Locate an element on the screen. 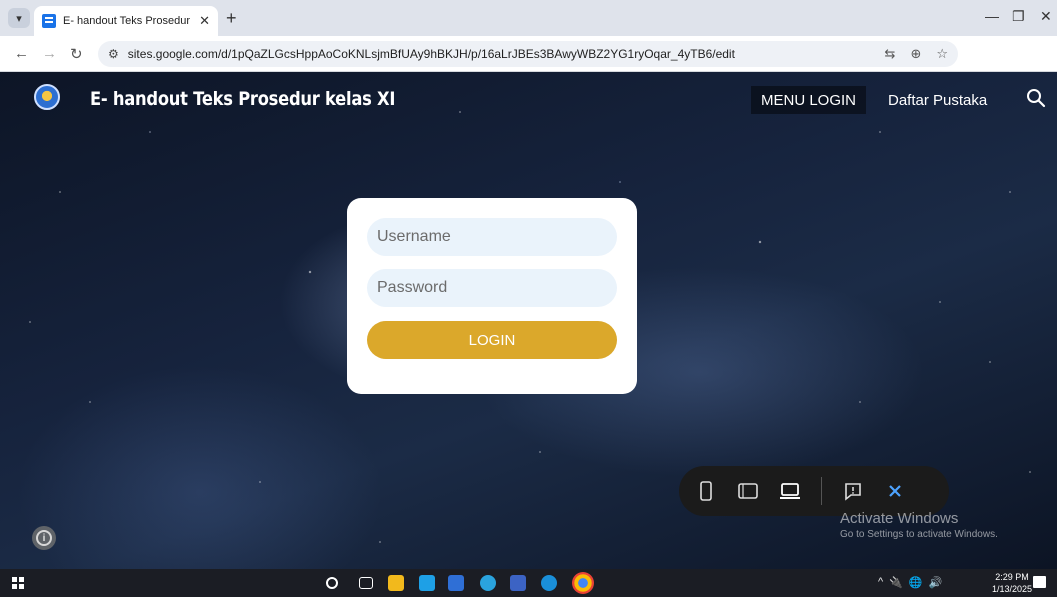 This screenshot has width=1057, height=597. system-tray: ^ 🔌 🌐 🔊 is located at coordinates (910, 582).